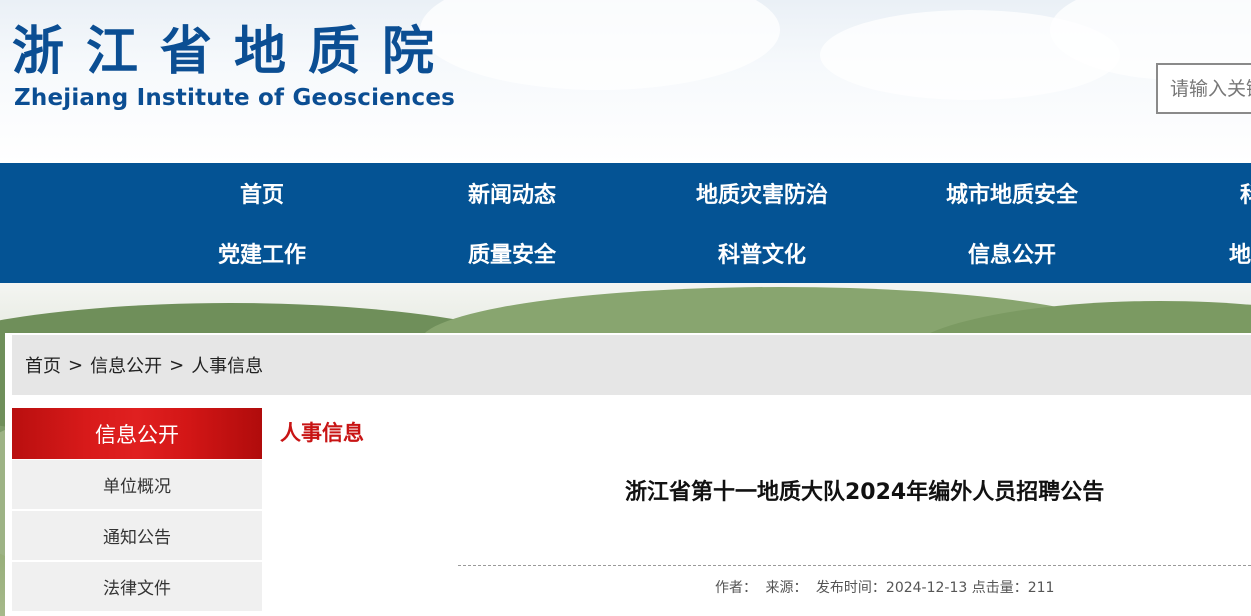  What do you see at coordinates (137, 587) in the screenshot?
I see `sidebar-item-legal-documents: 法律文件` at bounding box center [137, 587].